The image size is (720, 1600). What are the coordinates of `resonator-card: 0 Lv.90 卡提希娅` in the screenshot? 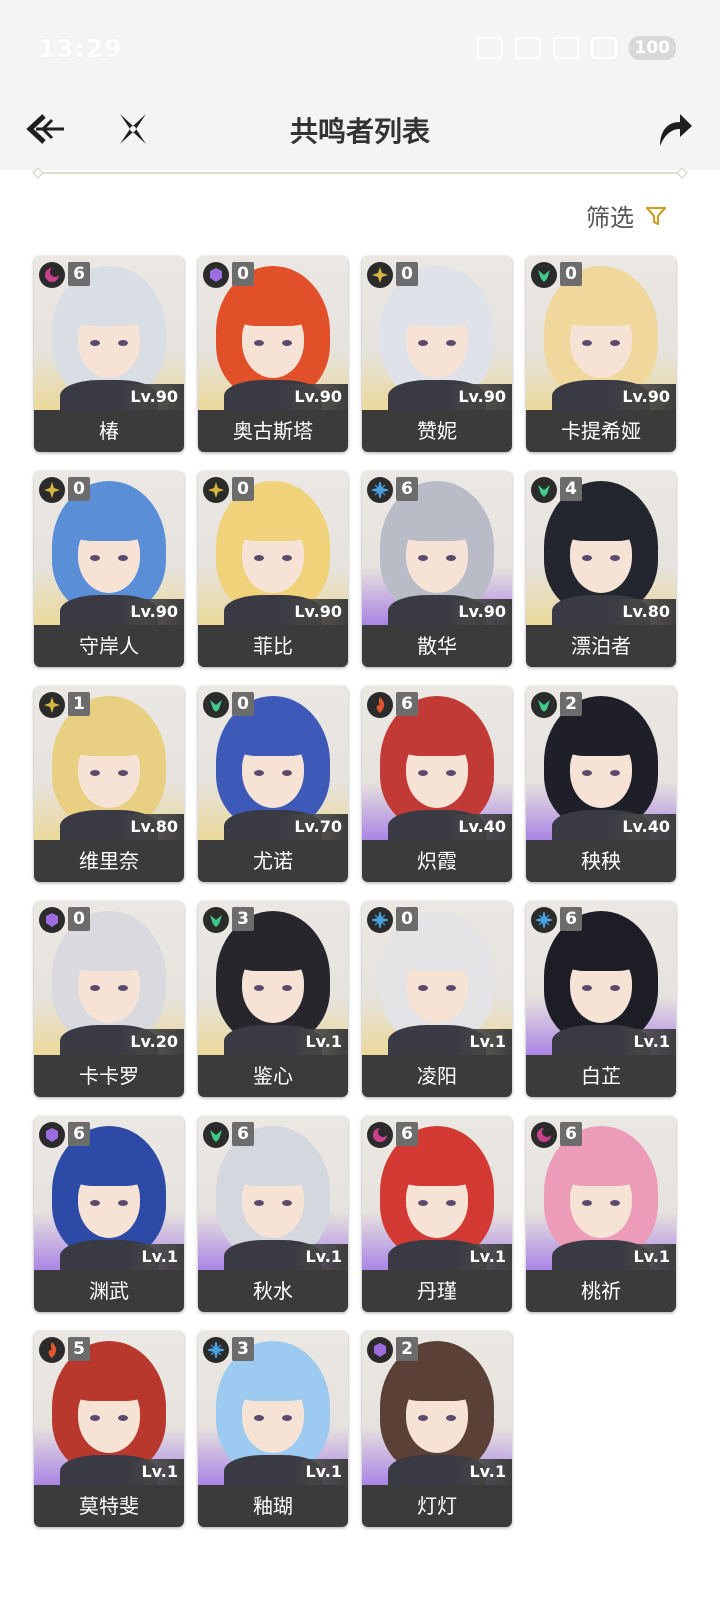 It's located at (601, 354).